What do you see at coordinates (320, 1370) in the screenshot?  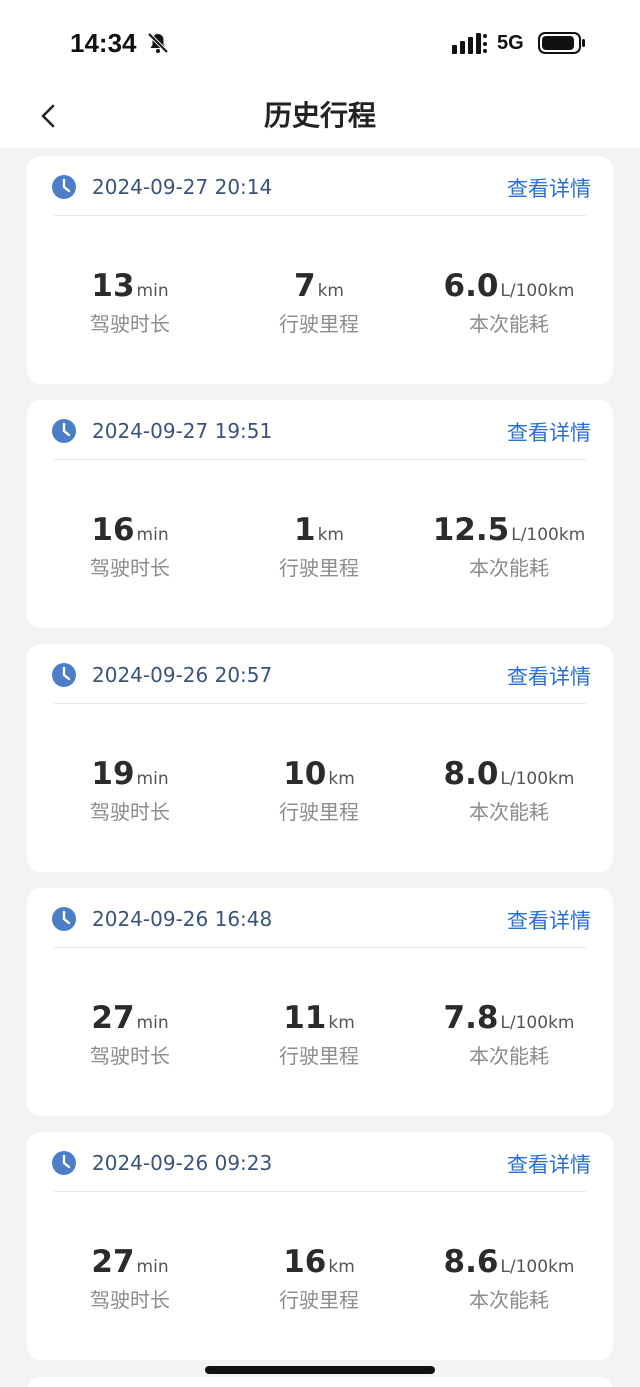 I see `home-indicator` at bounding box center [320, 1370].